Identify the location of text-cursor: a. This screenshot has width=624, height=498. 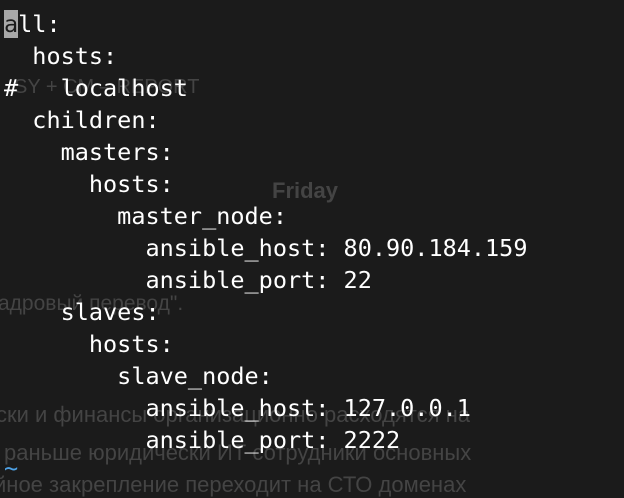
(11, 24).